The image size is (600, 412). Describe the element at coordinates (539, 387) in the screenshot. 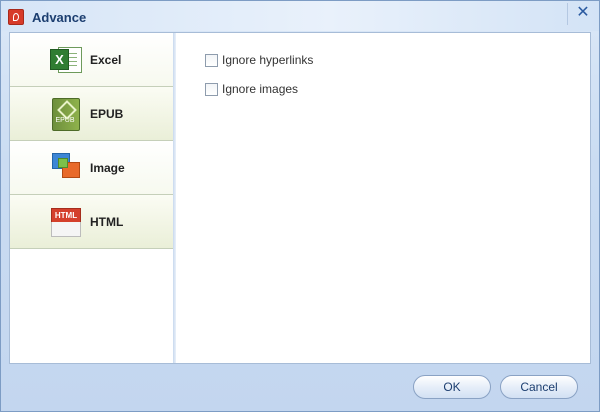

I see `cancel-button: Cancel` at that location.